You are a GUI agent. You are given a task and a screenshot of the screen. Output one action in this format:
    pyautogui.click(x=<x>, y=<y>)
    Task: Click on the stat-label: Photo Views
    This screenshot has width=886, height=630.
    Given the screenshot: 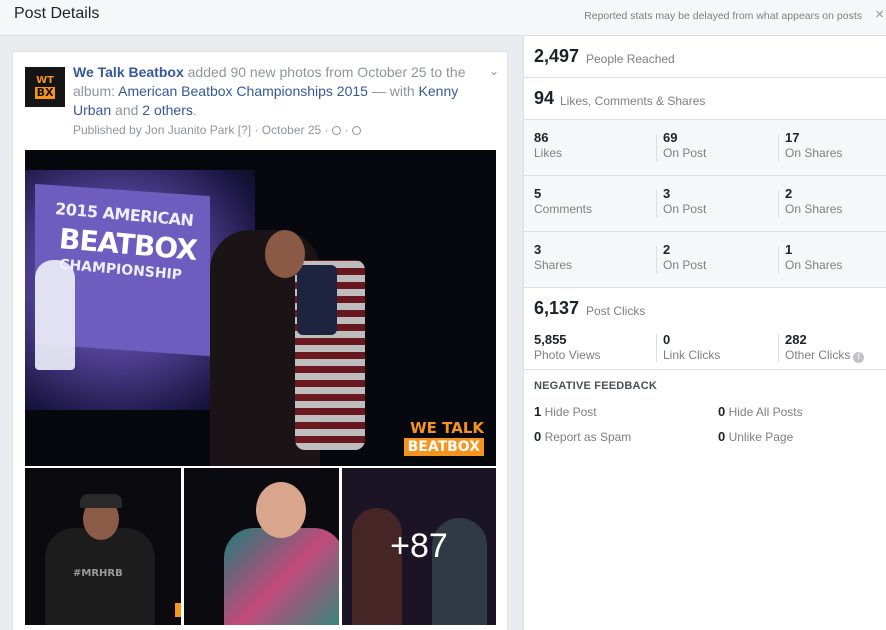 What is the action you would take?
    pyautogui.click(x=567, y=355)
    